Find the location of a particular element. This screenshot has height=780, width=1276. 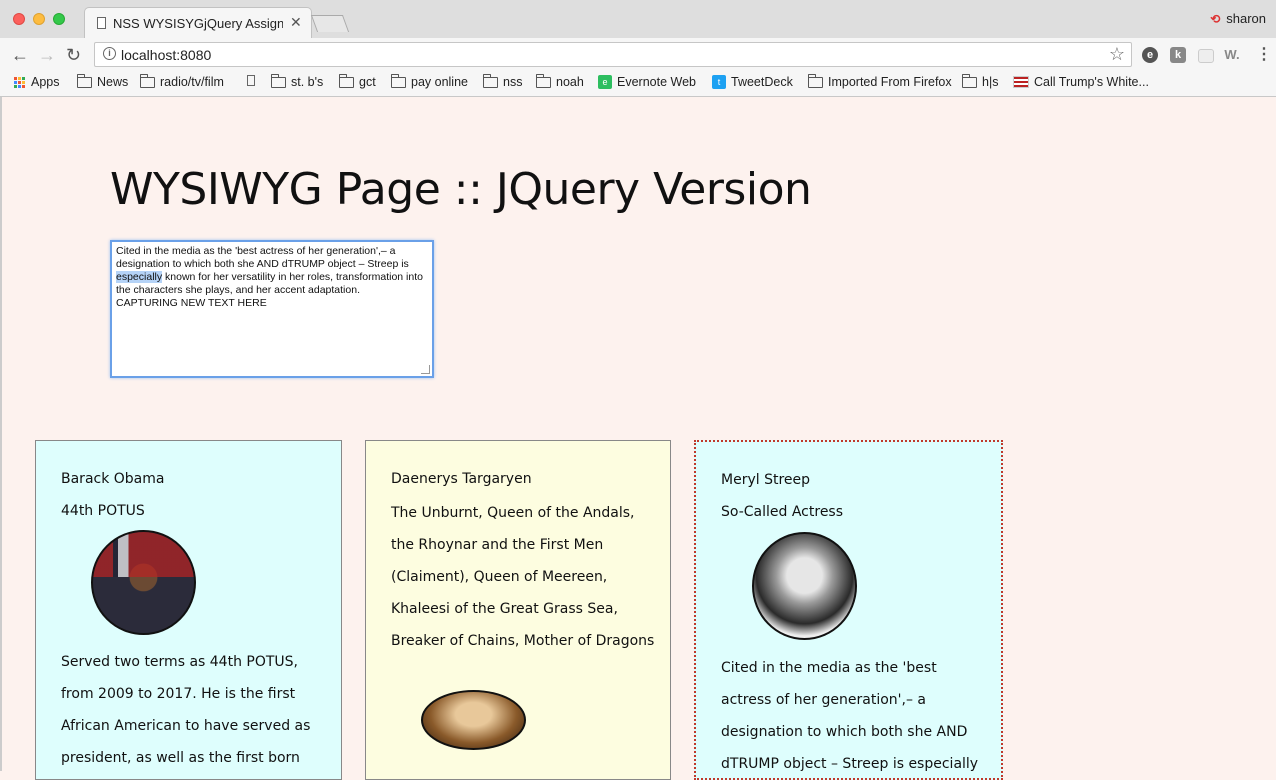

info-icon: i is located at coordinates (109, 53).